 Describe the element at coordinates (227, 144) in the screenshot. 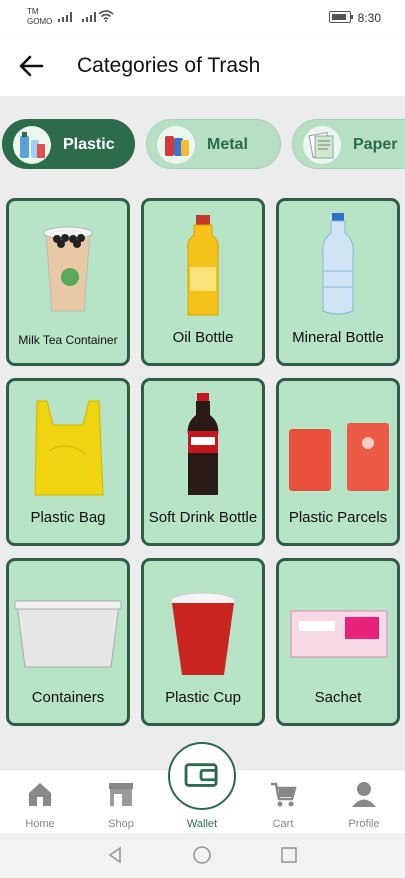

I see `tab-label: Metal` at that location.